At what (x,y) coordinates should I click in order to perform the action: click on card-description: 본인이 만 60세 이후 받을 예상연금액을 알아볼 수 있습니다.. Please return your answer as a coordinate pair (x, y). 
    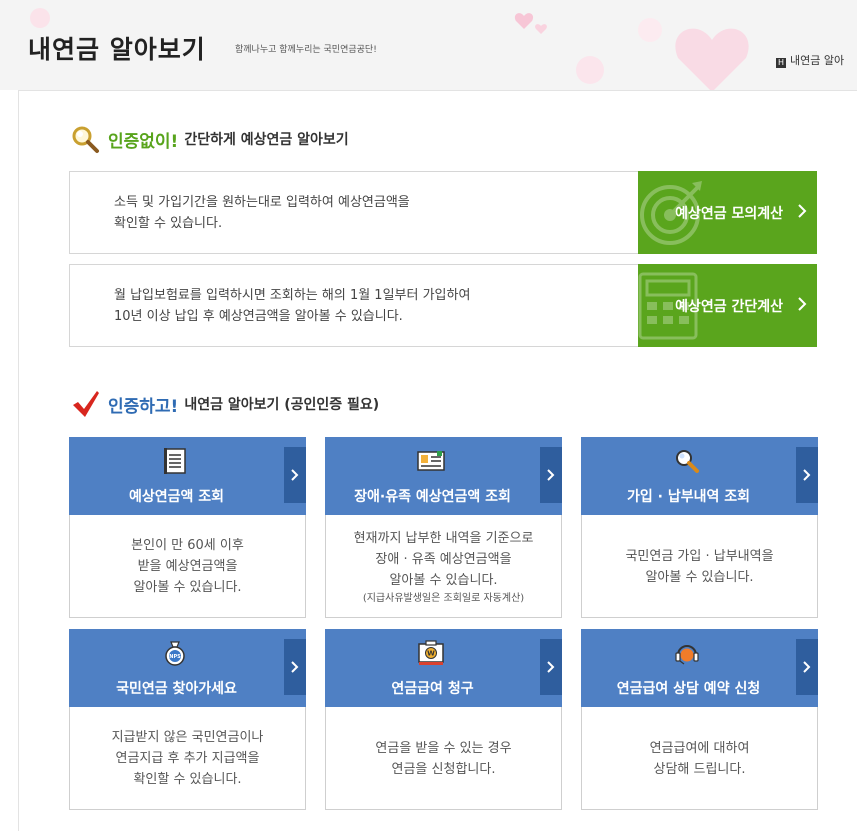
    Looking at the image, I should click on (187, 566).